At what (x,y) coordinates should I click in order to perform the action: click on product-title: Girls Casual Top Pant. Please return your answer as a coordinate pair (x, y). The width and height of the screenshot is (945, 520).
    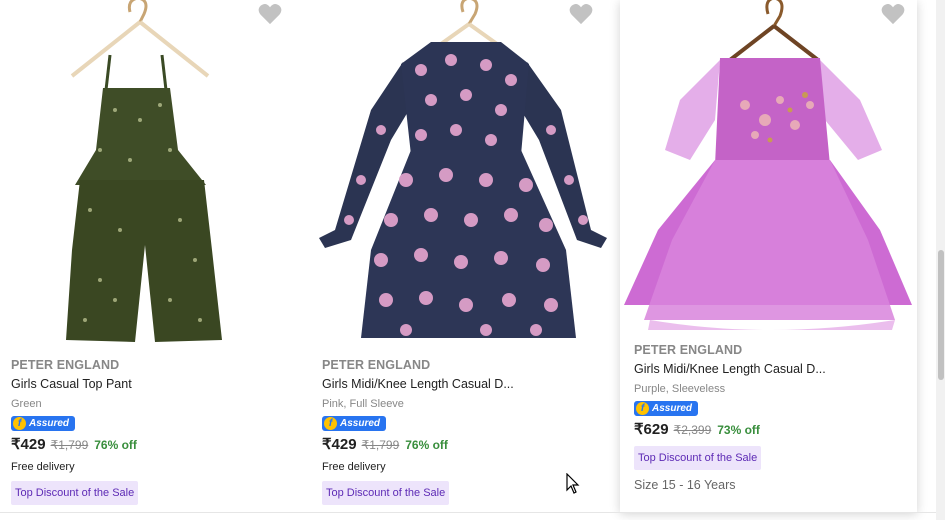
    Looking at the image, I should click on (157, 384).